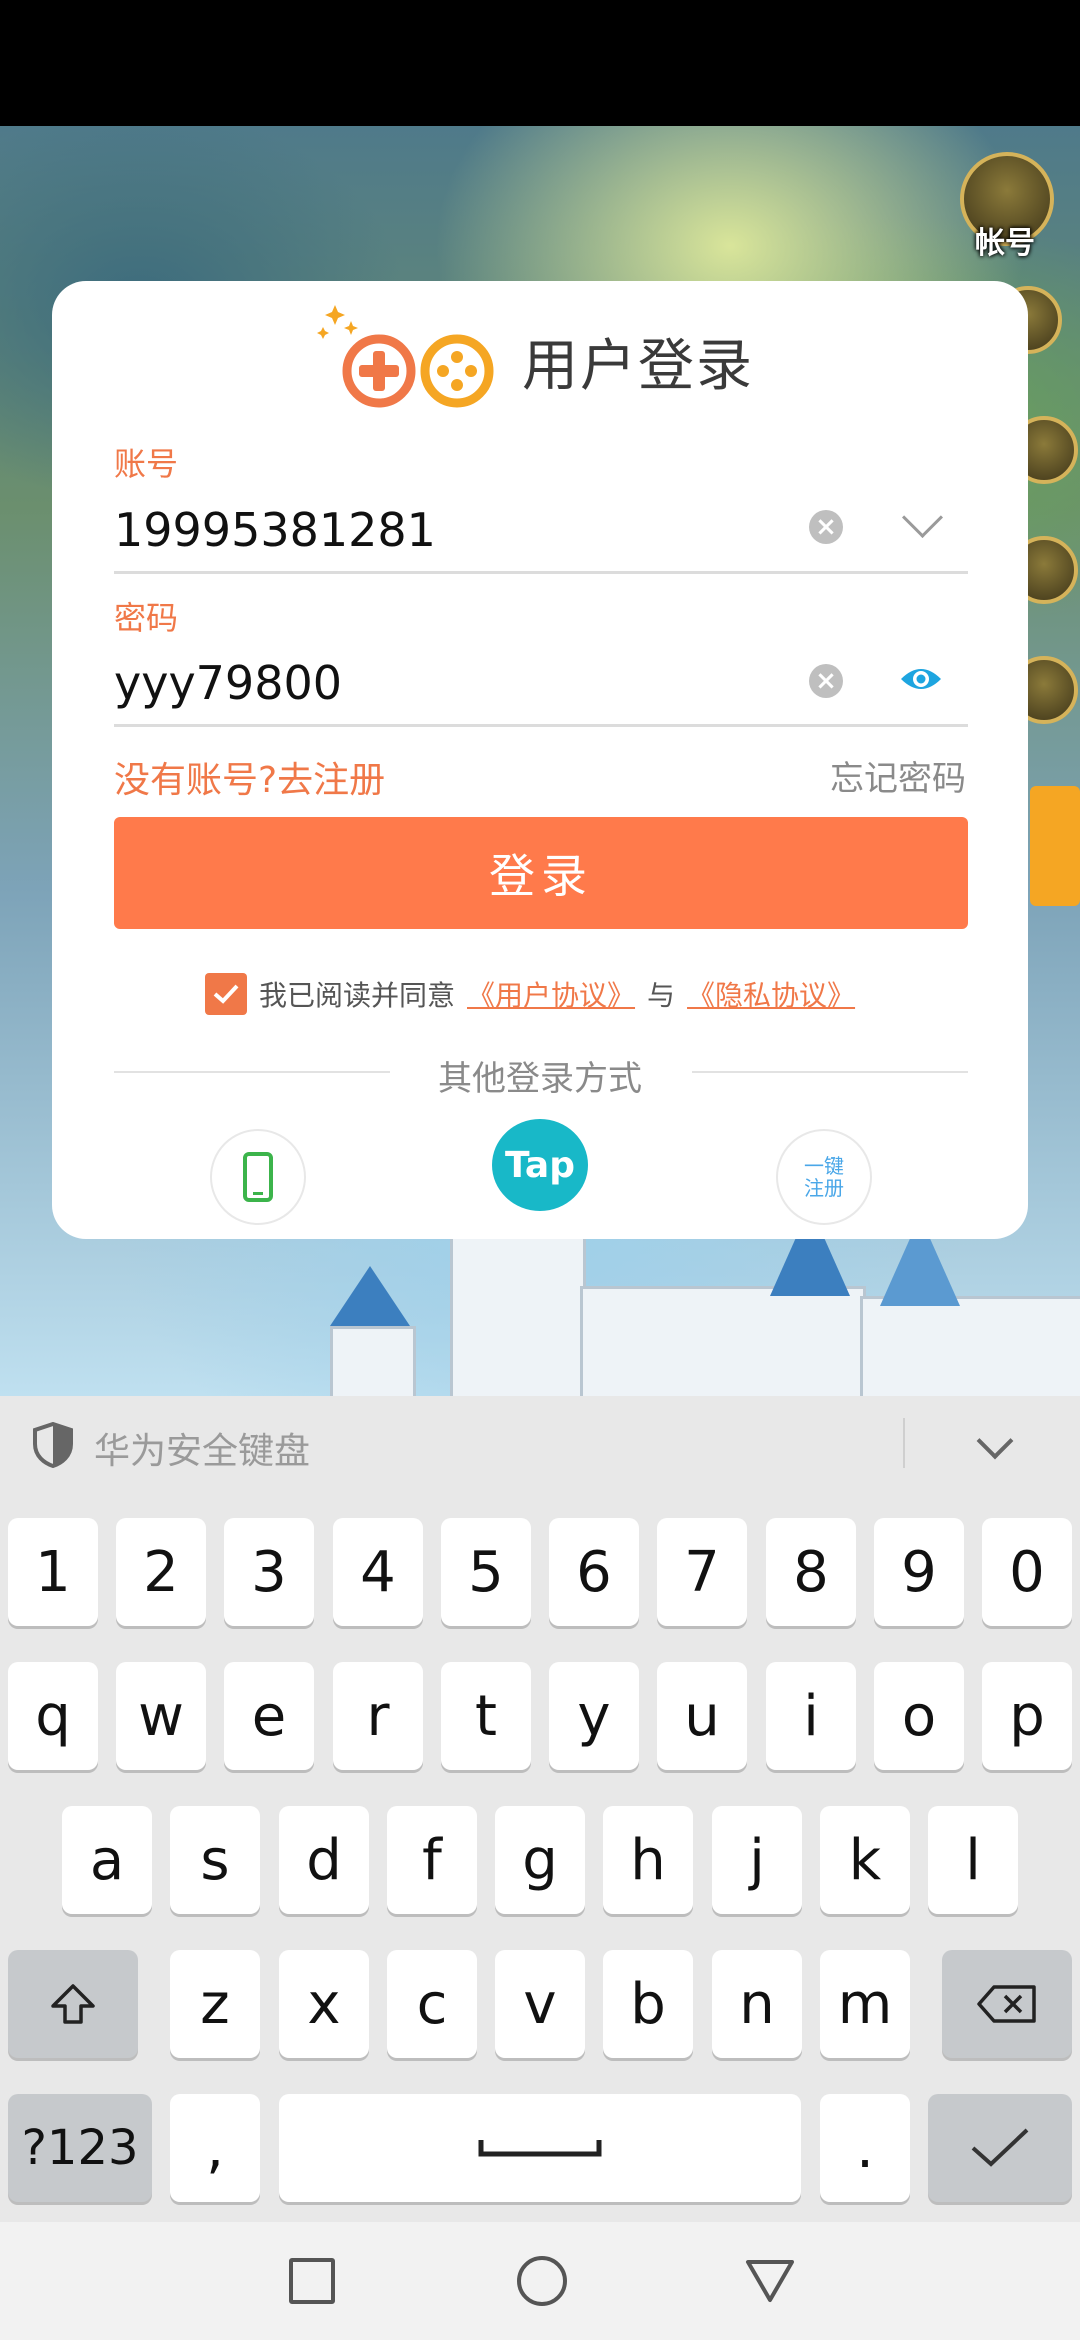 The height and width of the screenshot is (2340, 1080). What do you see at coordinates (370, 1296) in the screenshot?
I see `castle-roof` at bounding box center [370, 1296].